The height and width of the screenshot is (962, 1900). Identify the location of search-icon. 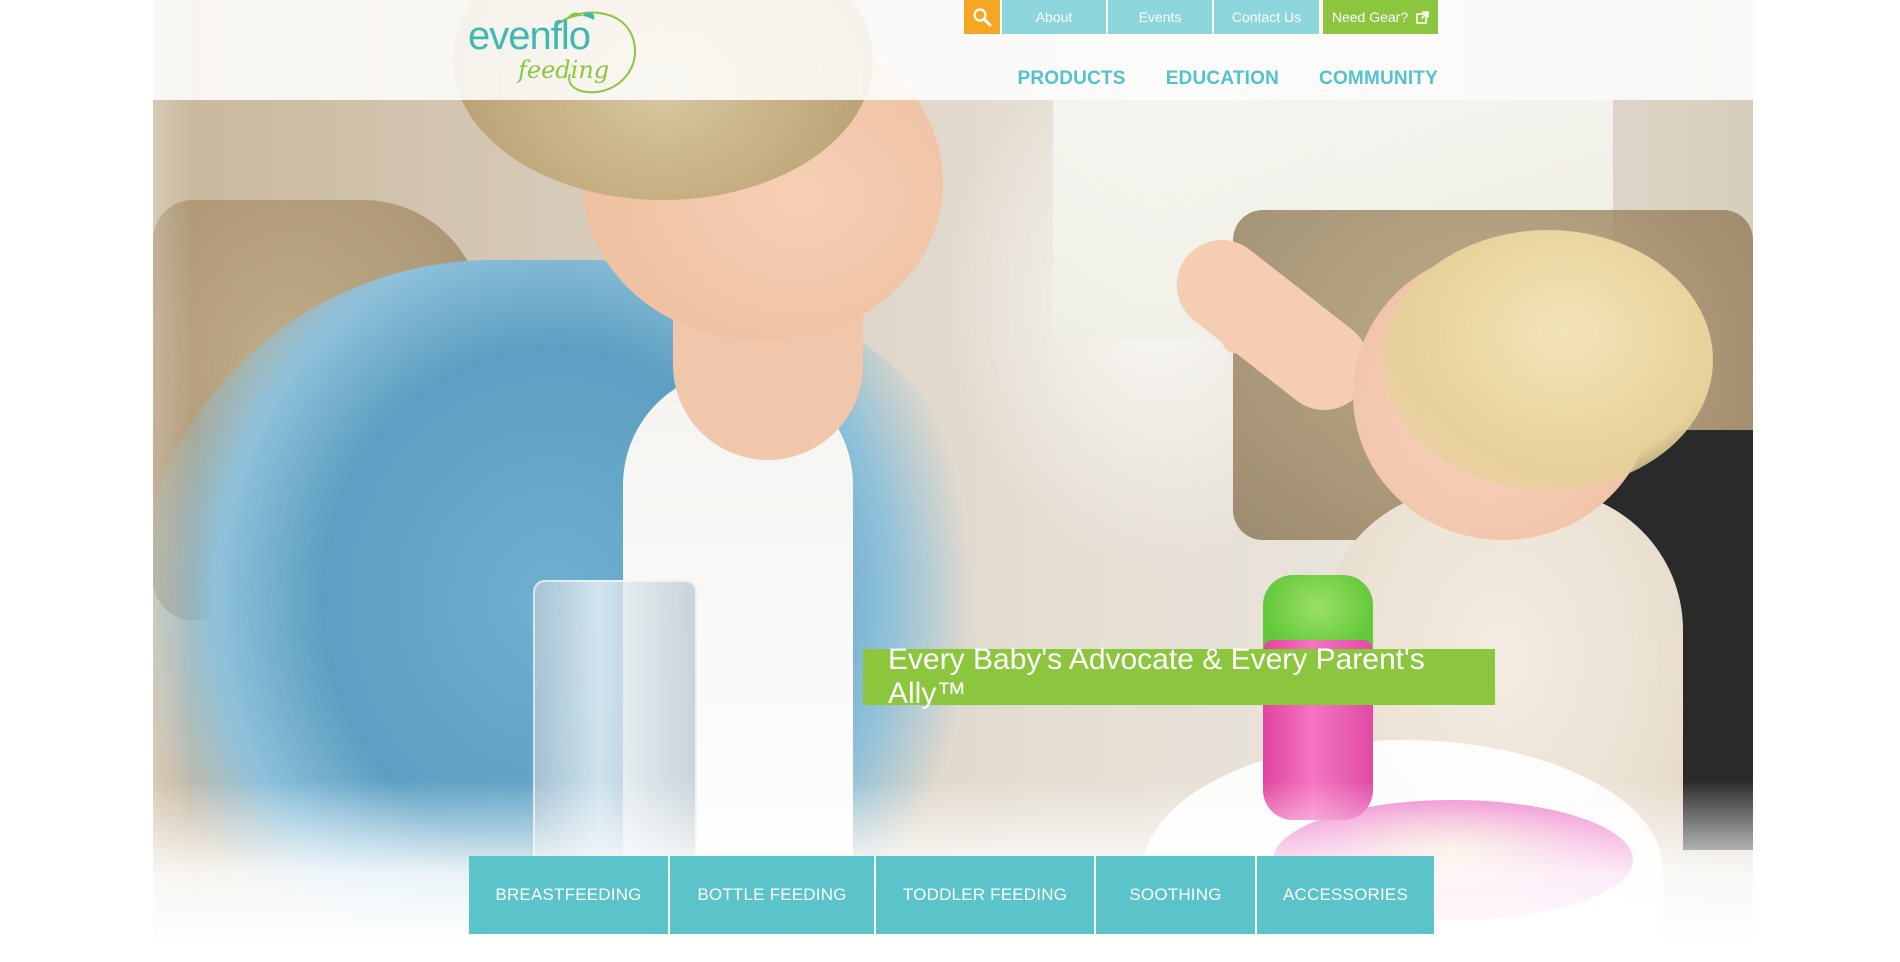
(982, 17).